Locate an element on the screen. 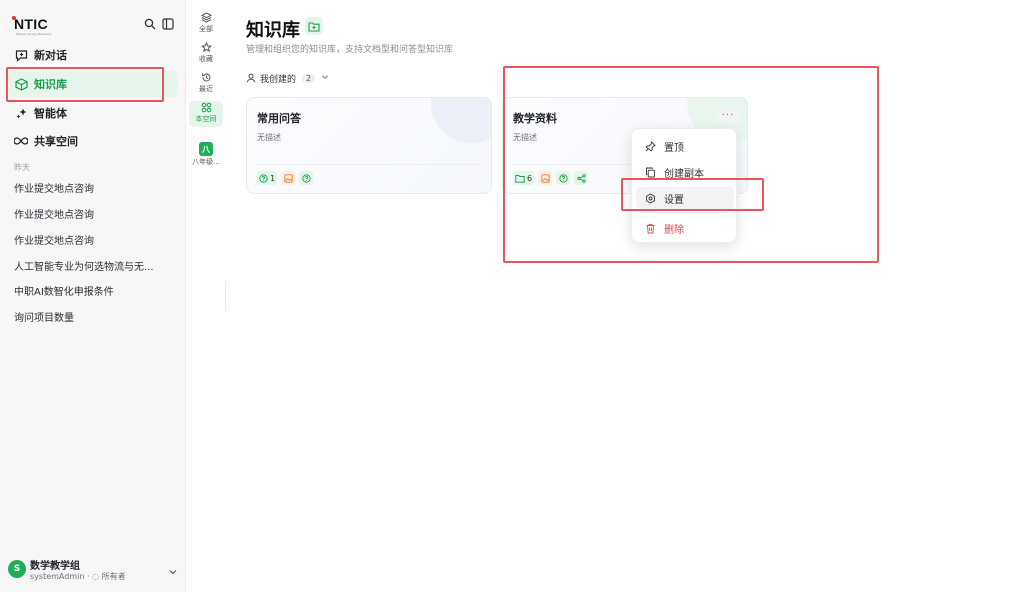 This screenshot has height=592, width=1024. avatar: S is located at coordinates (17, 569).